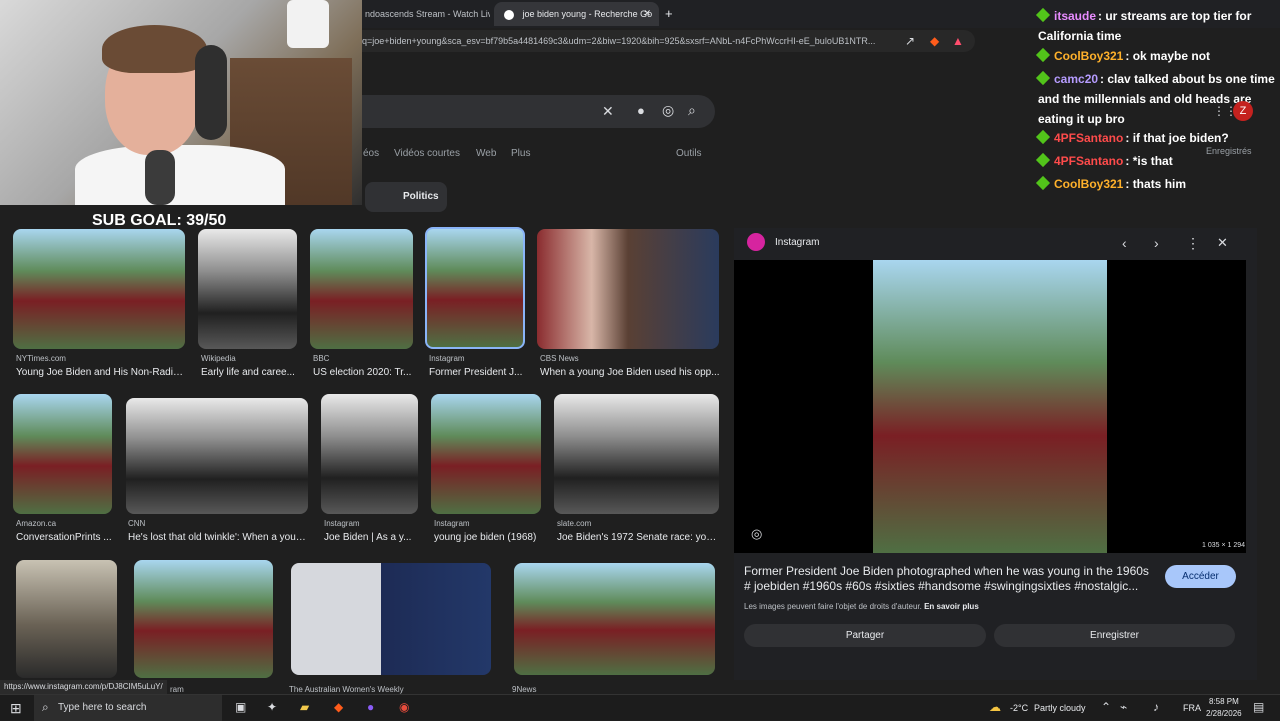  Describe the element at coordinates (488, 537) in the screenshot. I see `result-caption-9: young joe biden (1968)` at that location.